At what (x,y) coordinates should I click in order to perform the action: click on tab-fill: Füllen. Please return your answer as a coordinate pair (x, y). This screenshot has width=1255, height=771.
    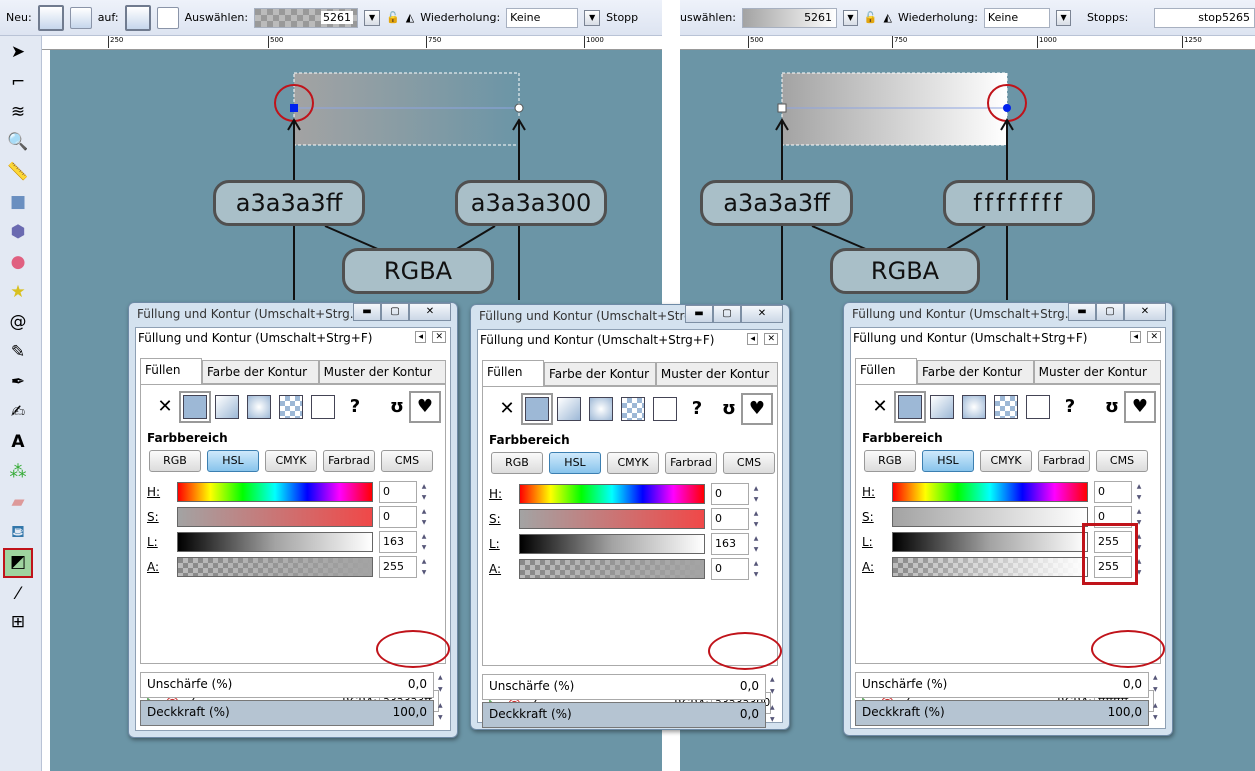
    Looking at the image, I should click on (886, 371).